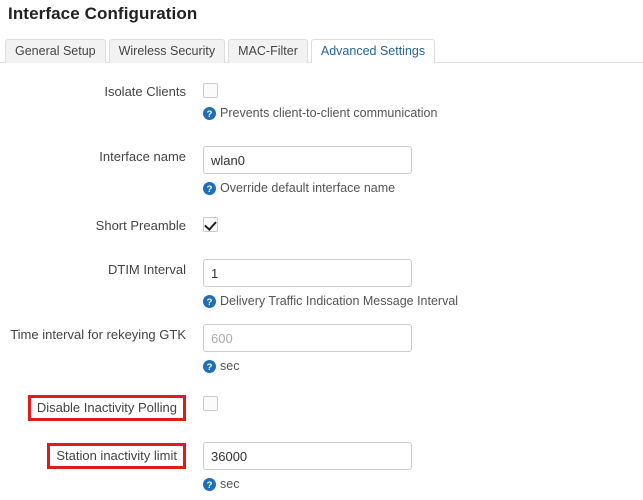 The image size is (643, 500). Describe the element at coordinates (93, 268) in the screenshot. I see `label-dtim-interval: DTIM Interval` at that location.